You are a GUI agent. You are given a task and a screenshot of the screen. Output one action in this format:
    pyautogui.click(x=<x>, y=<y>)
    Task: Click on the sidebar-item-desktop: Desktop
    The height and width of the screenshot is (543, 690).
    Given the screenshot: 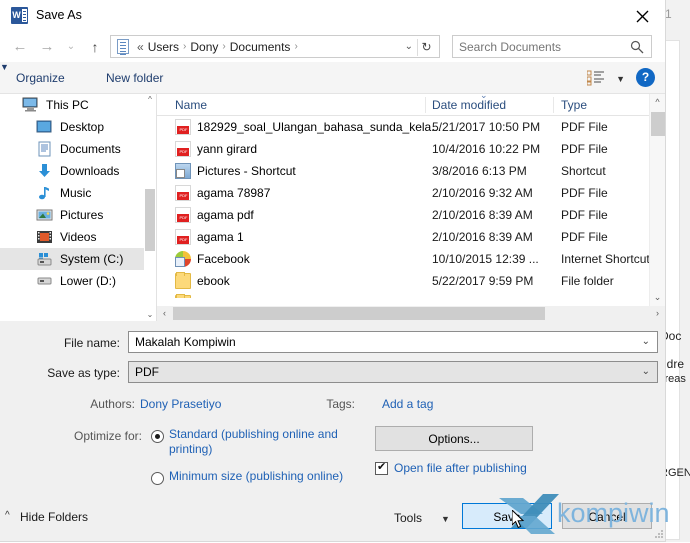 What is the action you would take?
    pyautogui.click(x=78, y=127)
    